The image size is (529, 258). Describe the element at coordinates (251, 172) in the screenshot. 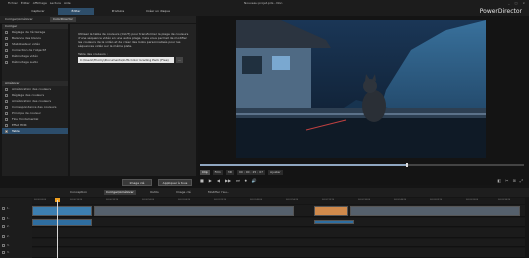

I see `timecode-display: 00 ; 00 ; 25 ; 07` at that location.